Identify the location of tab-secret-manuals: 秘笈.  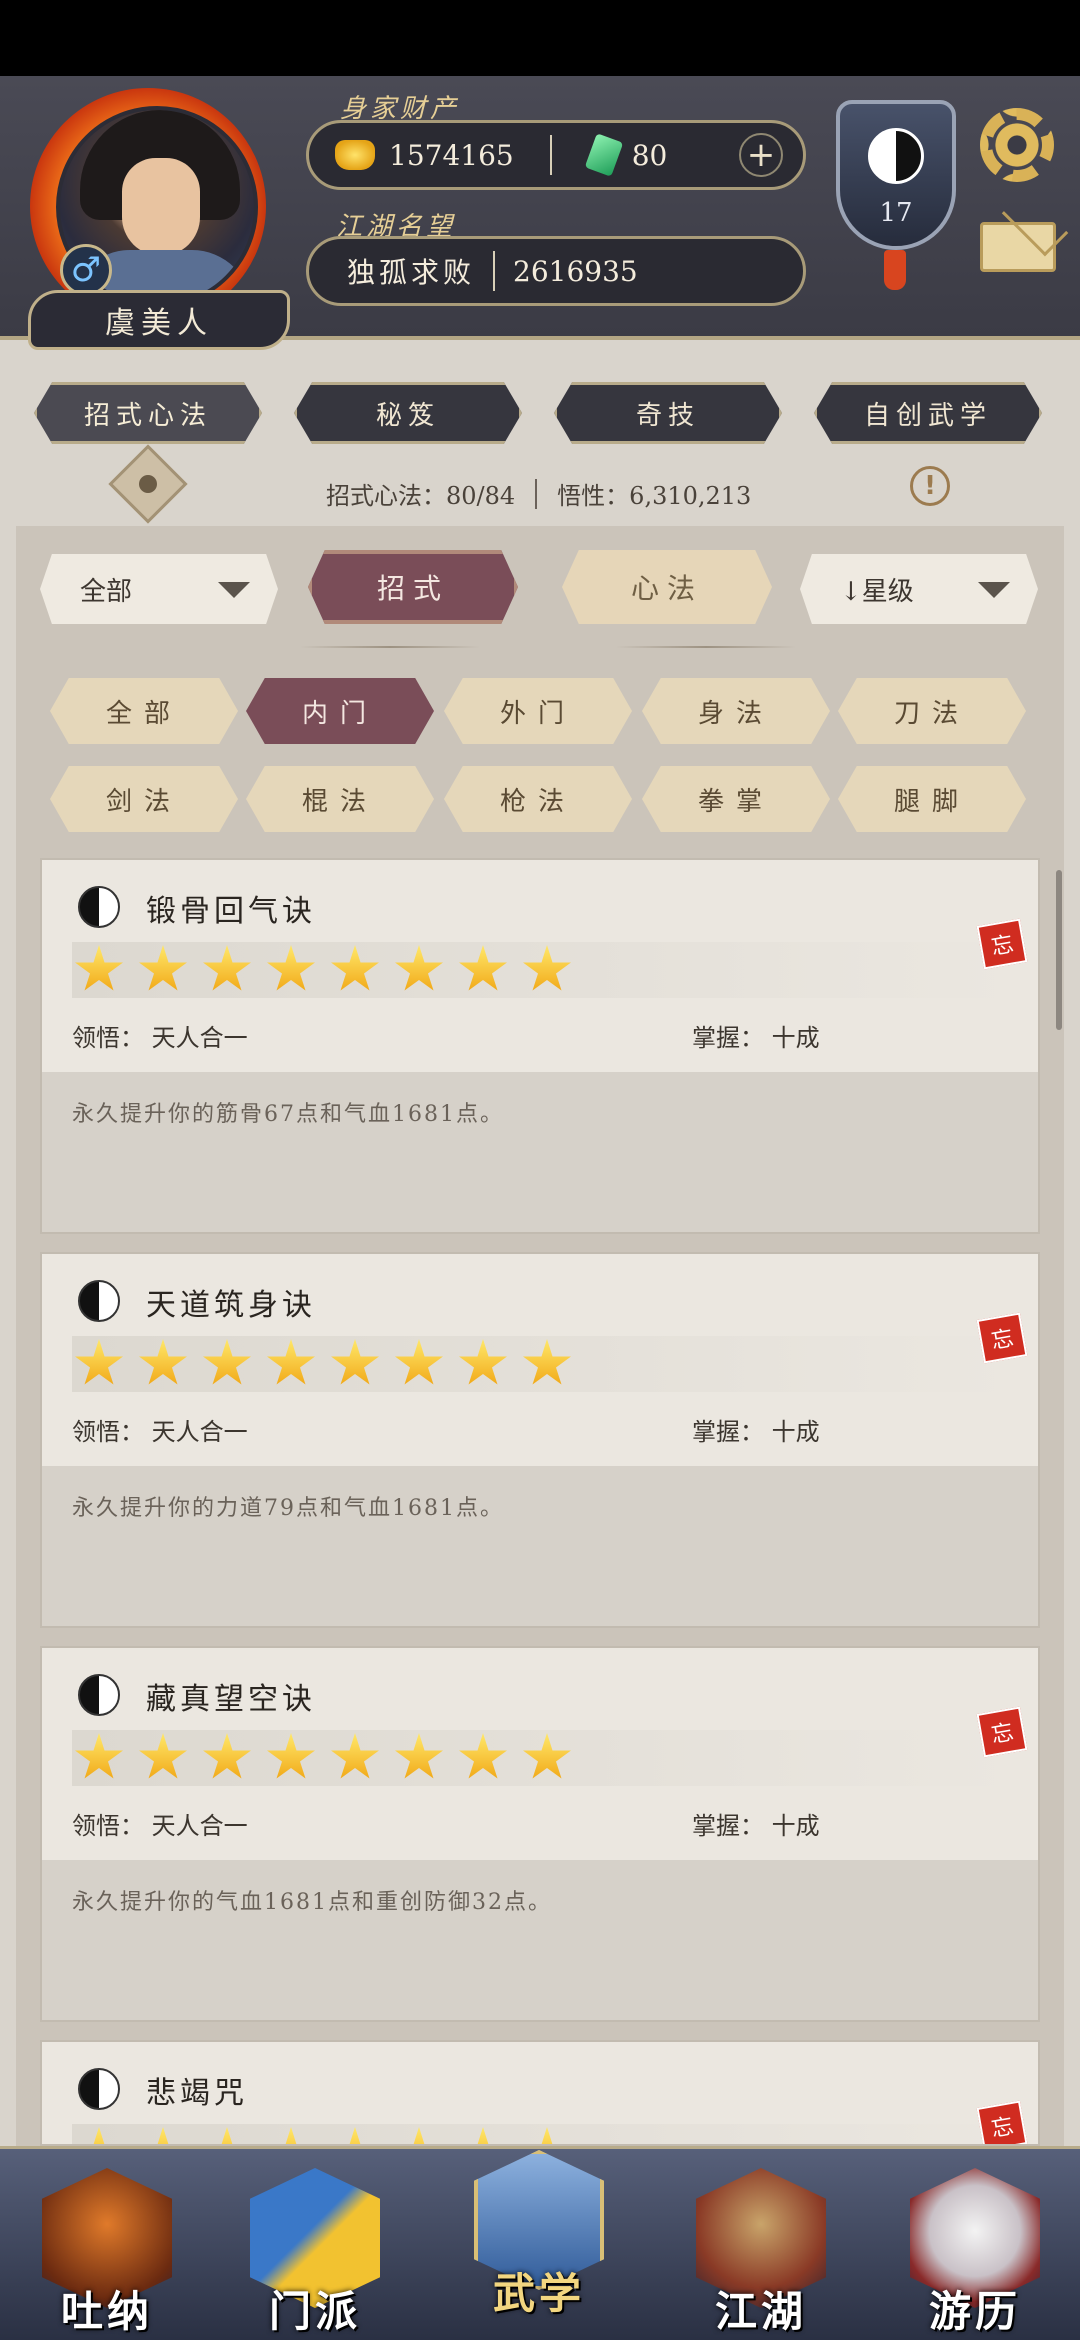
(408, 413).